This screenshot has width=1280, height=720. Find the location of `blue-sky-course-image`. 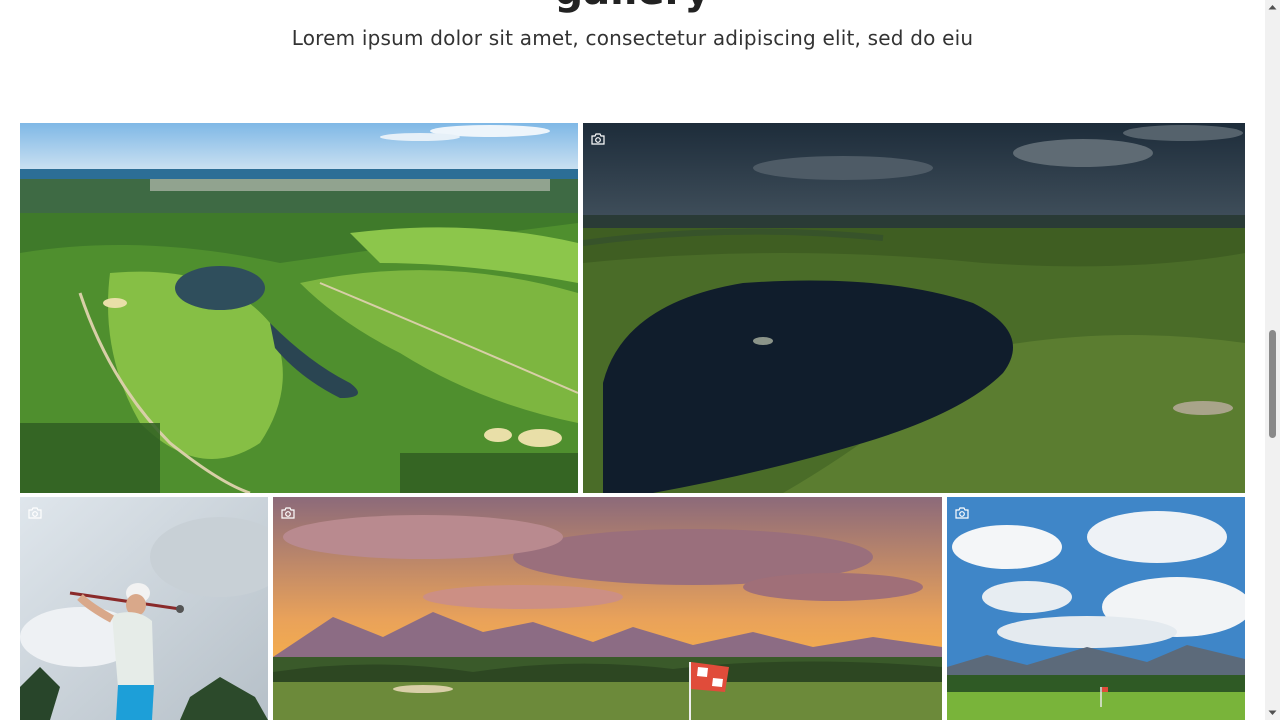

blue-sky-course-image is located at coordinates (1096, 608).